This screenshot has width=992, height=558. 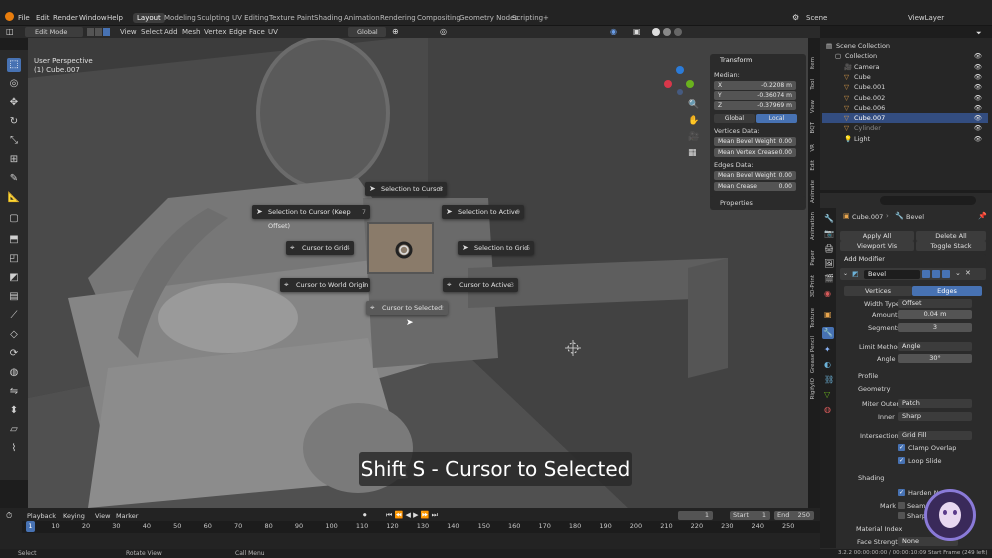 What do you see at coordinates (365, 515) in the screenshot?
I see `record-icon: ⏺` at bounding box center [365, 515].